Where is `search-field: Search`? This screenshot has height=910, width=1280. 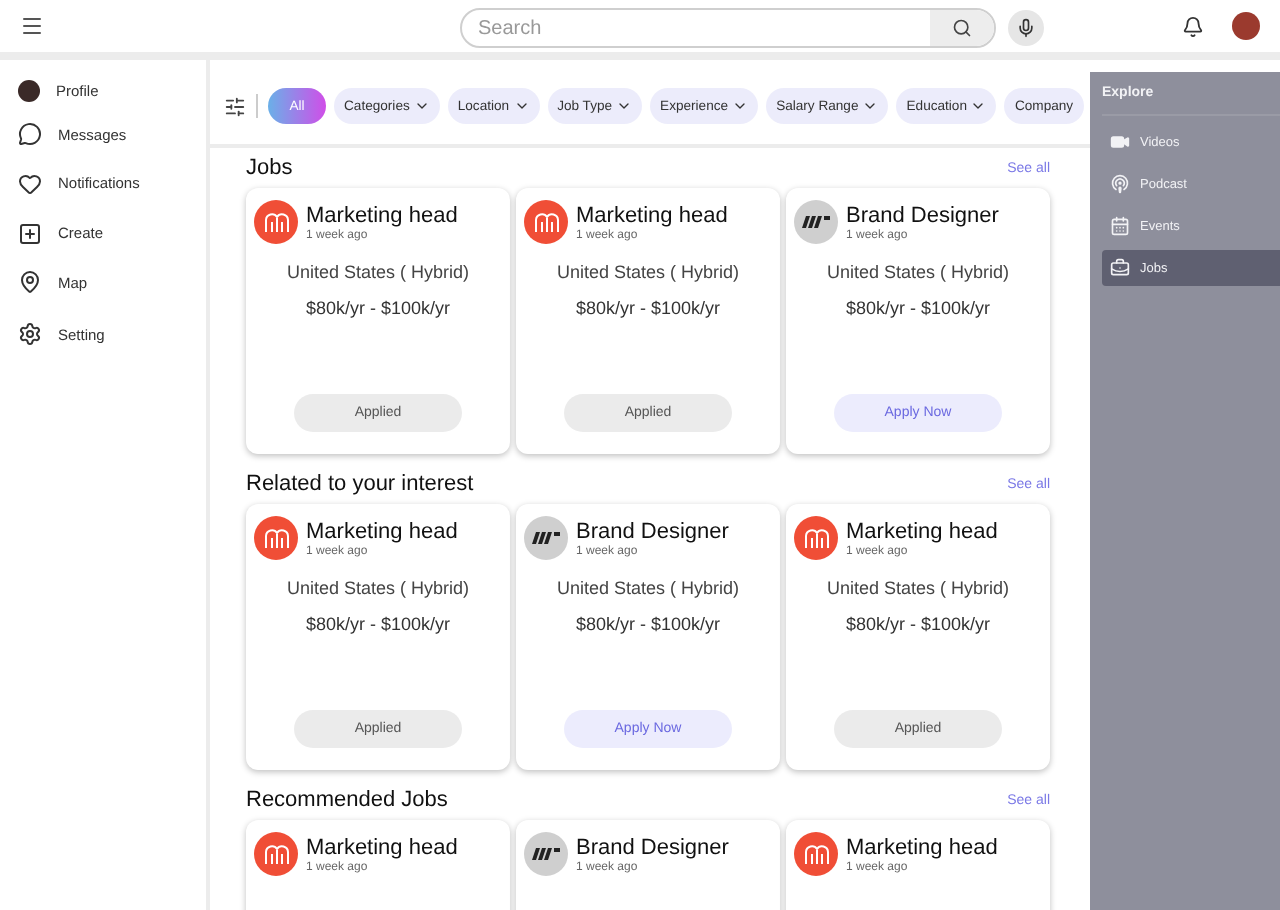
search-field: Search is located at coordinates (728, 28).